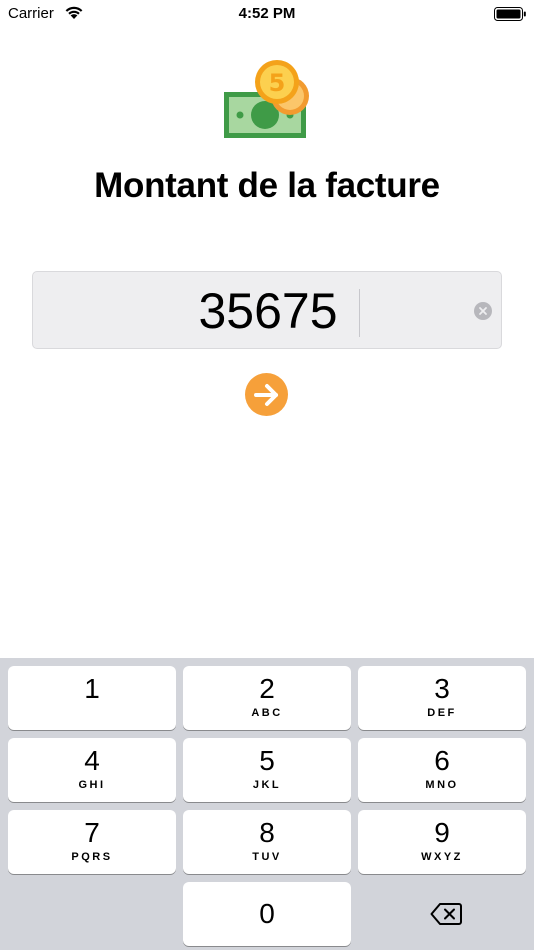  I want to click on key-digit: 5, so click(267, 760).